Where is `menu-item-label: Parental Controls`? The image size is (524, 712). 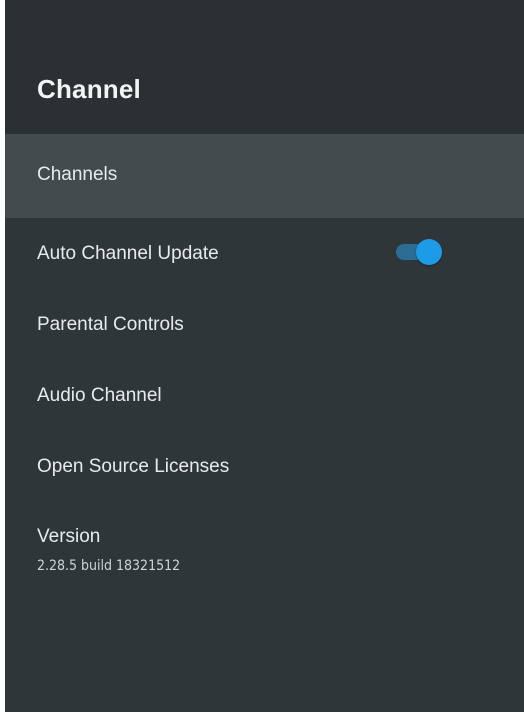
menu-item-label: Parental Controls is located at coordinates (110, 324).